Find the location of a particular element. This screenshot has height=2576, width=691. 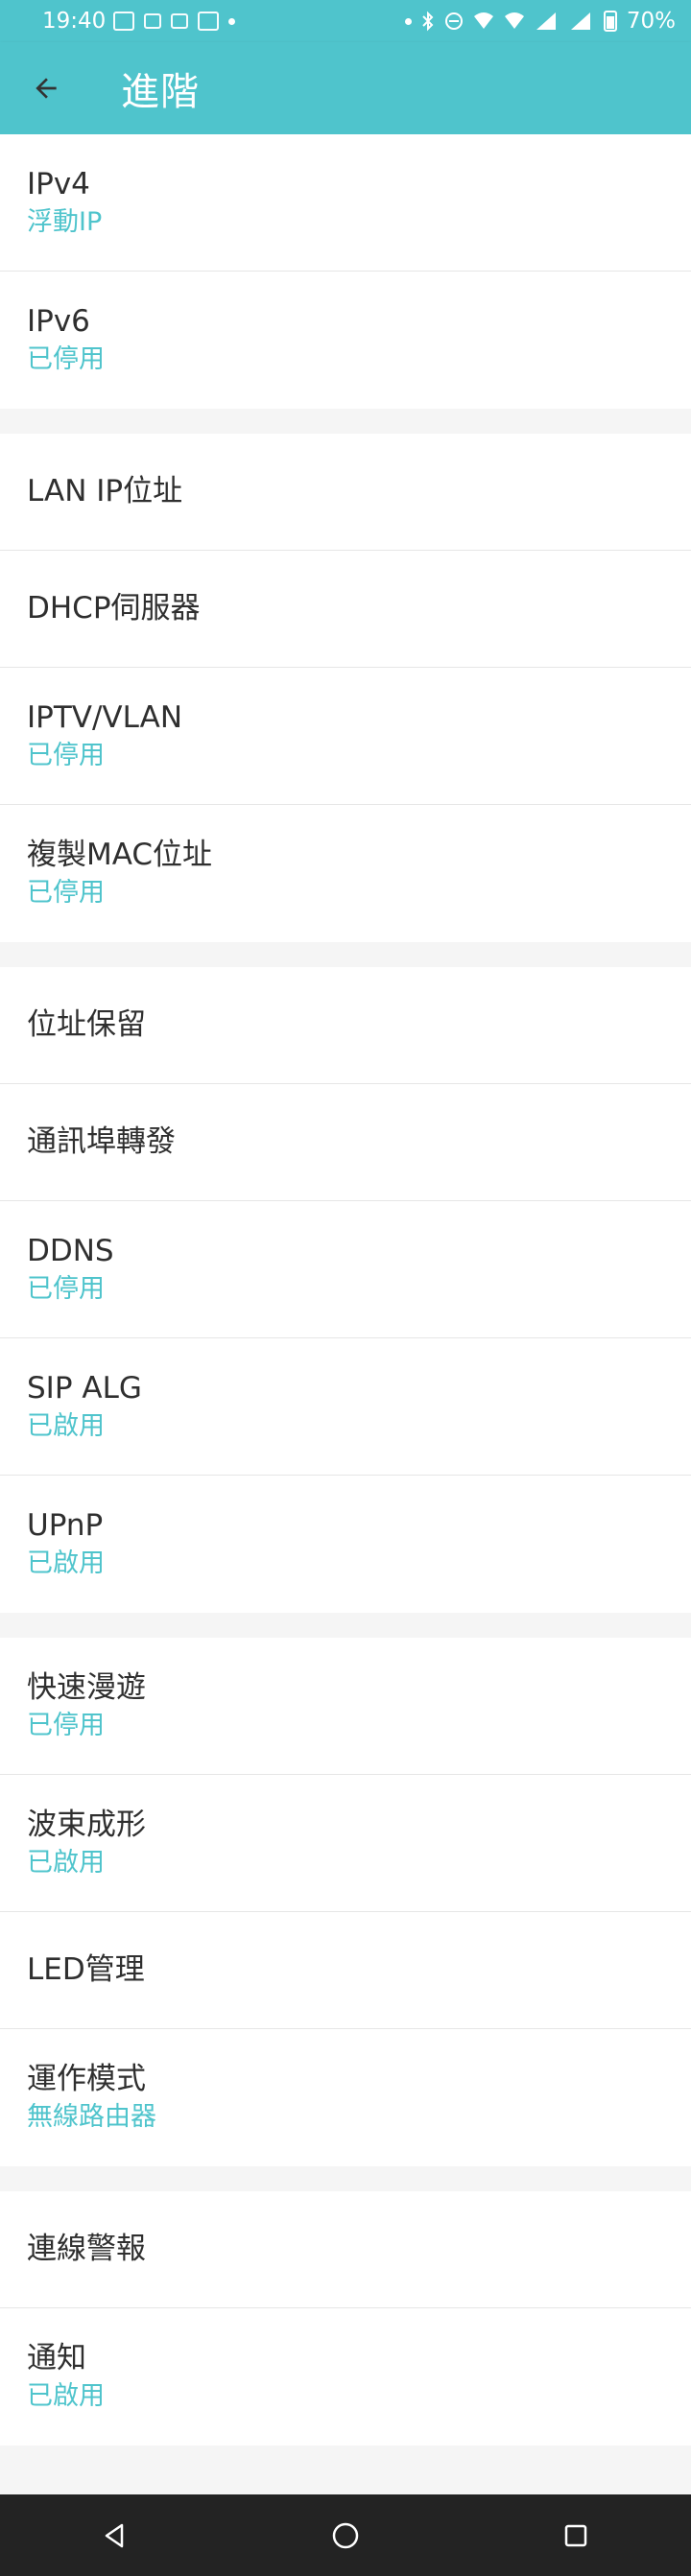

list-item-lan-ip: LAN IP位址 is located at coordinates (345, 493).